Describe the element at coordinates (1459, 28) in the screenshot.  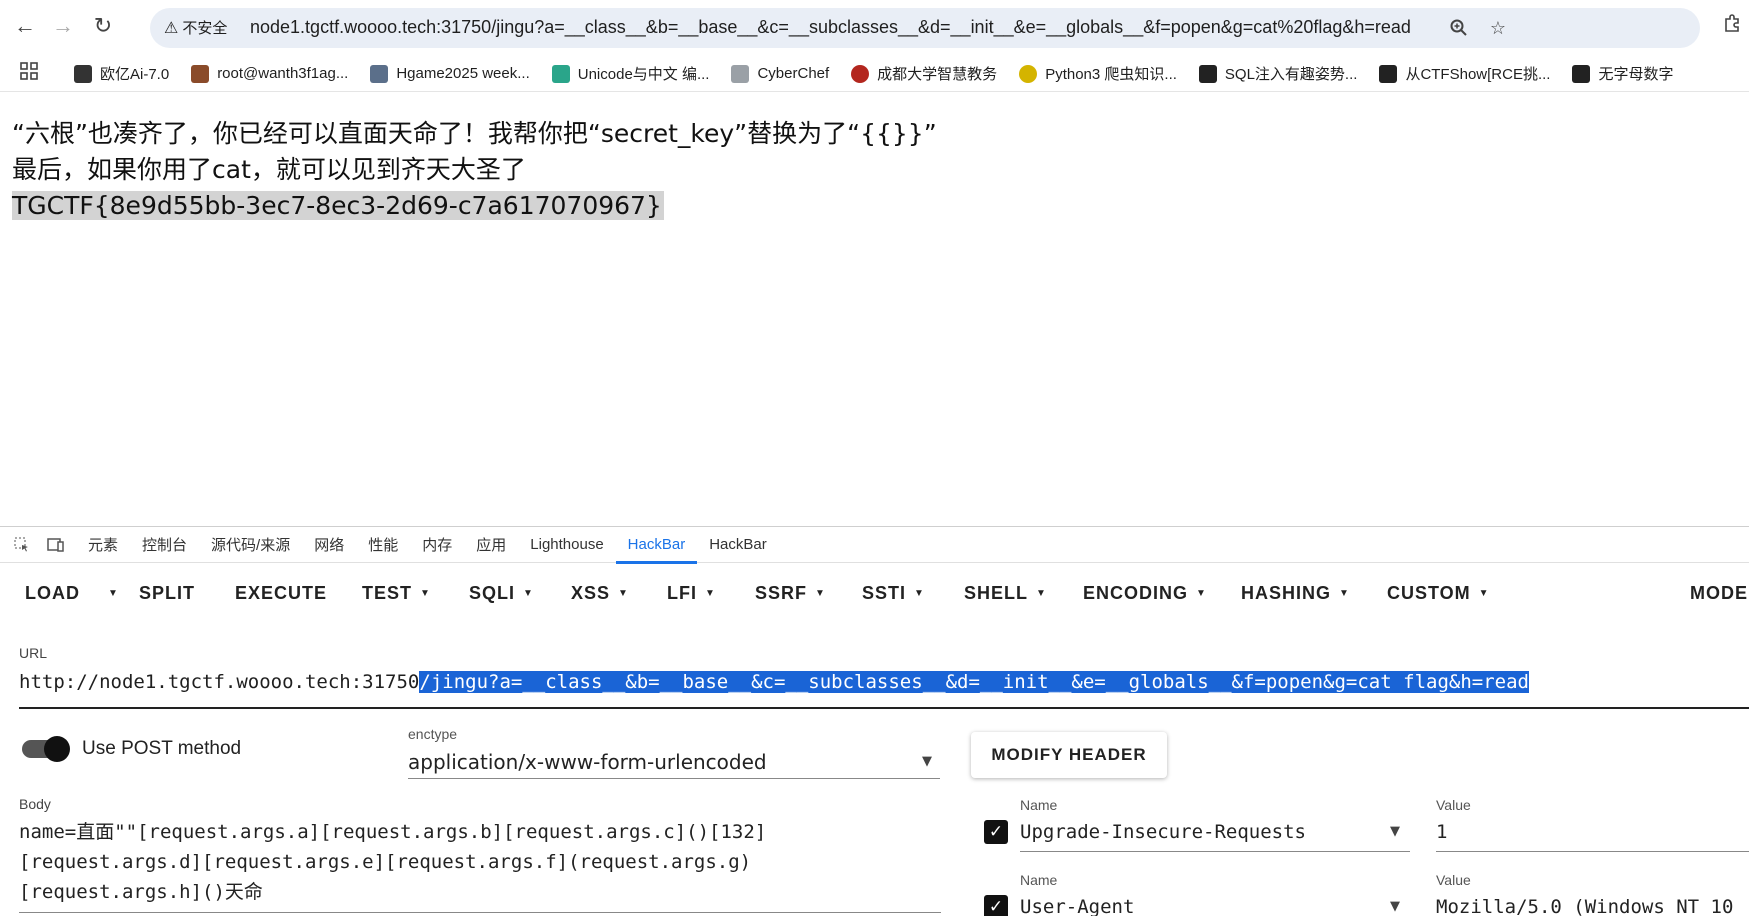
I see `zoom-icon` at that location.